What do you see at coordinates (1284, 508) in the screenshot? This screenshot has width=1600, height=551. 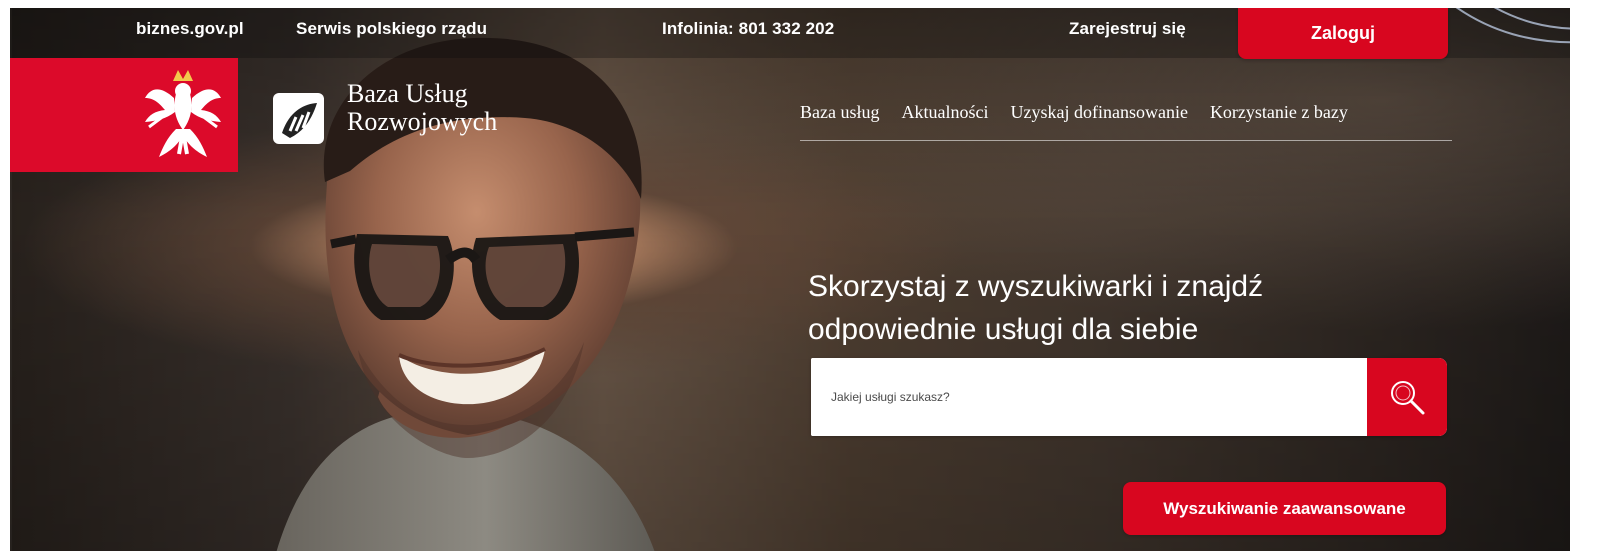 I see `advanced-search-button: Wyszukiwanie zaawansowane` at bounding box center [1284, 508].